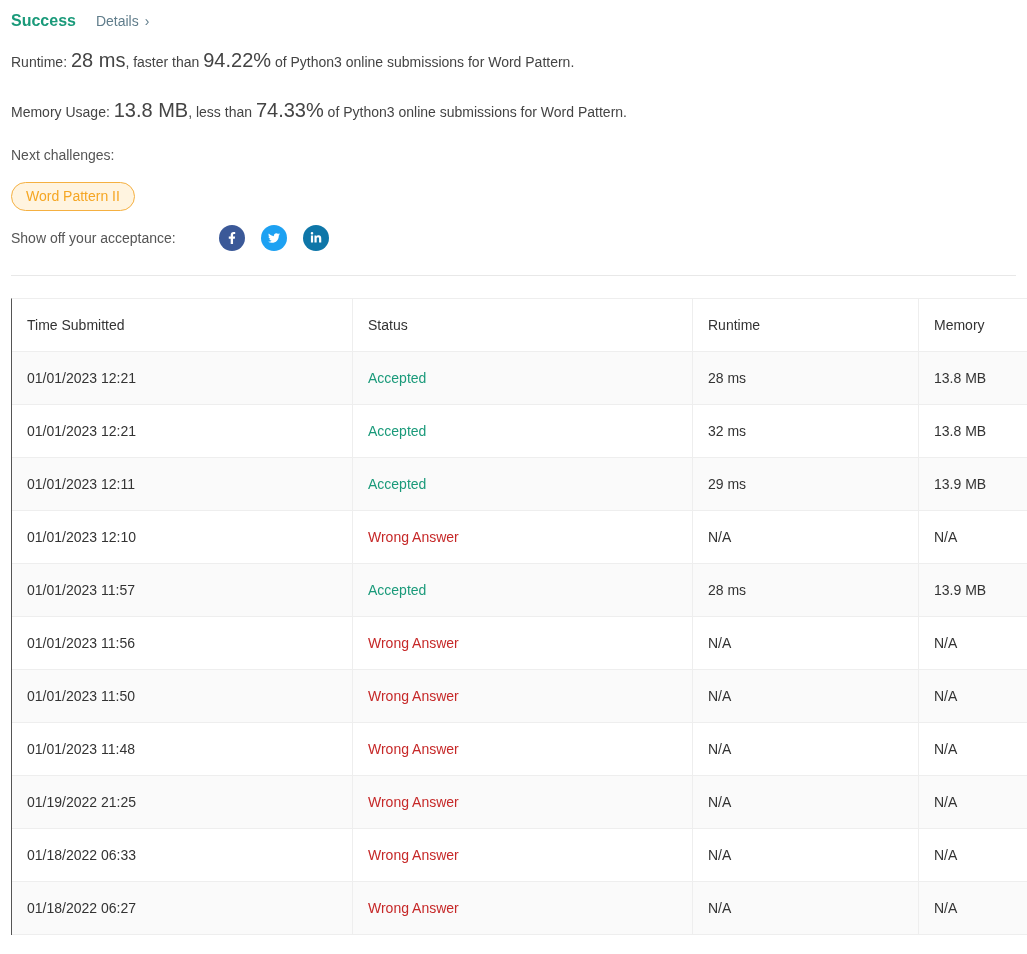  I want to click on column-header: Memory, so click(959, 325).